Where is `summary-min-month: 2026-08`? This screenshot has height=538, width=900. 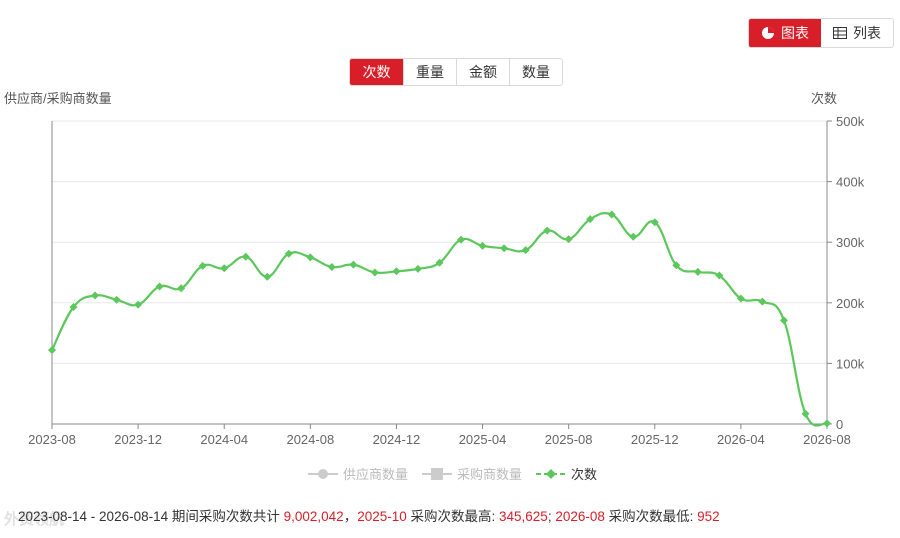
summary-min-month: 2026-08 is located at coordinates (580, 516).